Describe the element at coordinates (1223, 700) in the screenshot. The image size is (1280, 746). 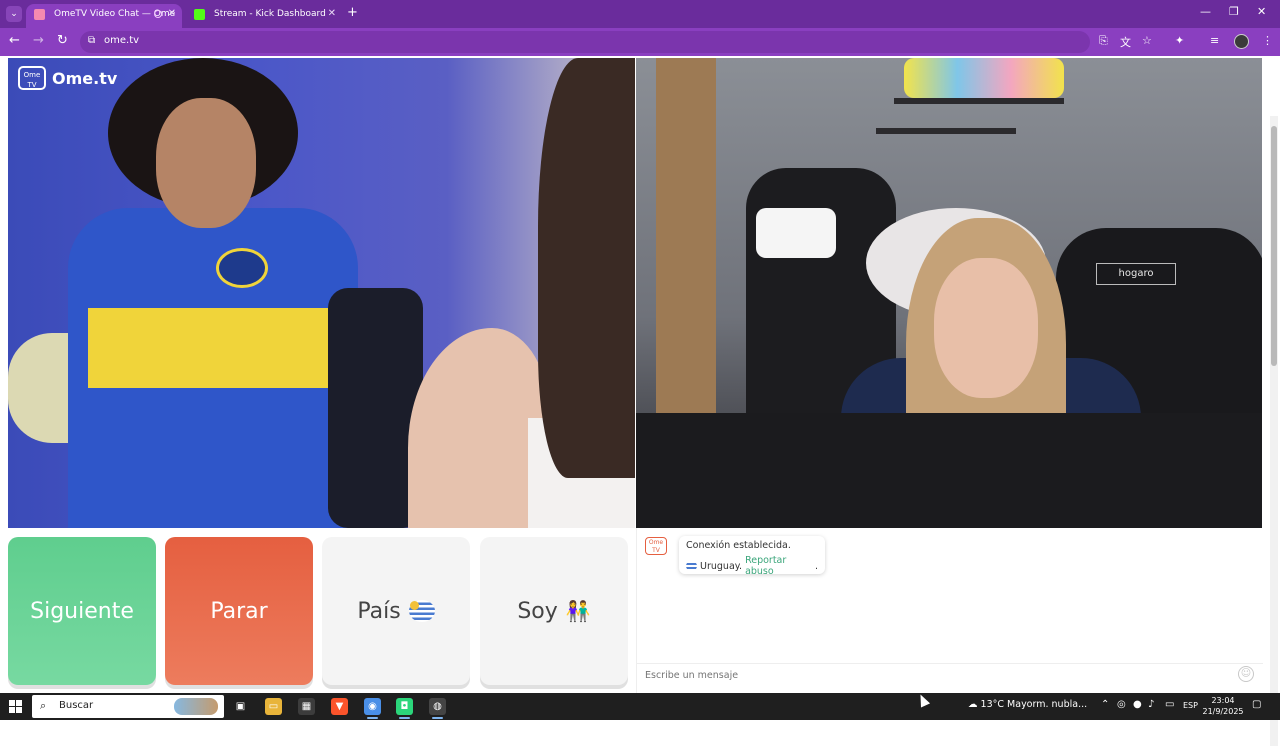
I see `clock-time: 23:04` at that location.